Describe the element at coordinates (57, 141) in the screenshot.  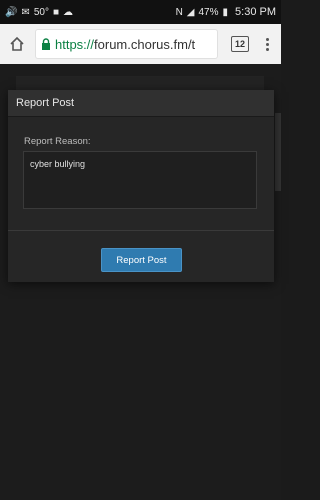
I see `report-reason-label: Report Reason:` at that location.